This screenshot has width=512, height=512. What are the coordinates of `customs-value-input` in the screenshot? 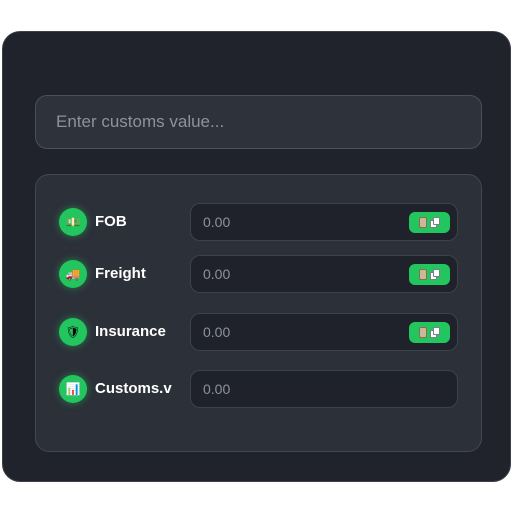 It's located at (258, 122).